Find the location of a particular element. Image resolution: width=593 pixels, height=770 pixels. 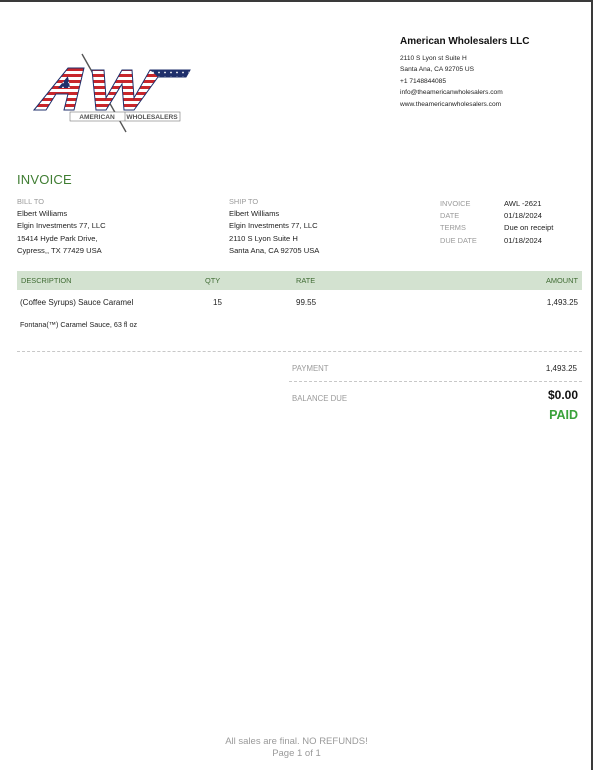

company-website: www.theamericanwholesalers.com is located at coordinates (464, 104).